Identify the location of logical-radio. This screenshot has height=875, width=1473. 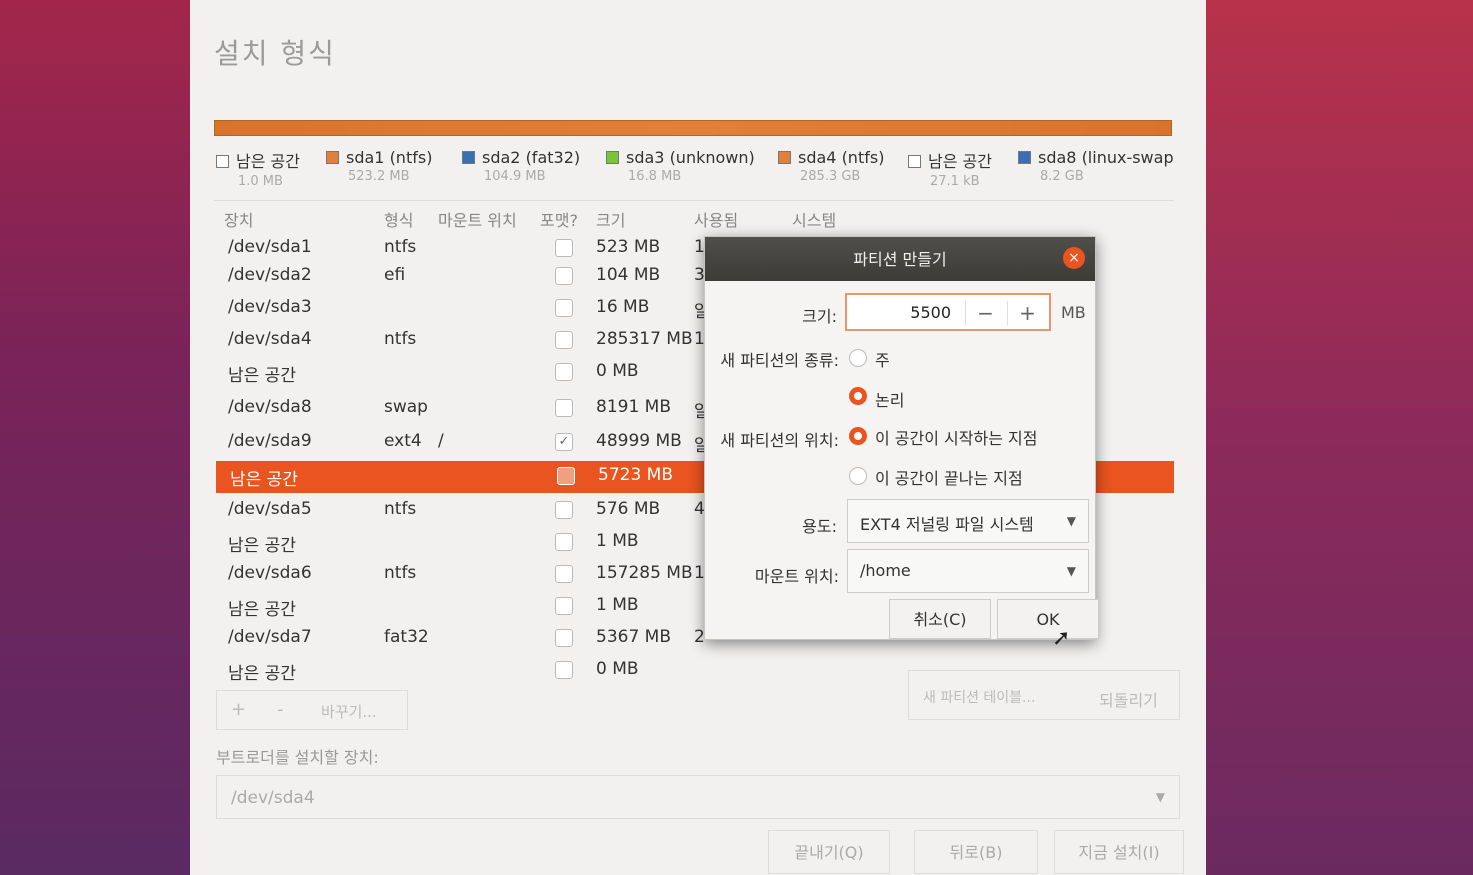
(858, 396).